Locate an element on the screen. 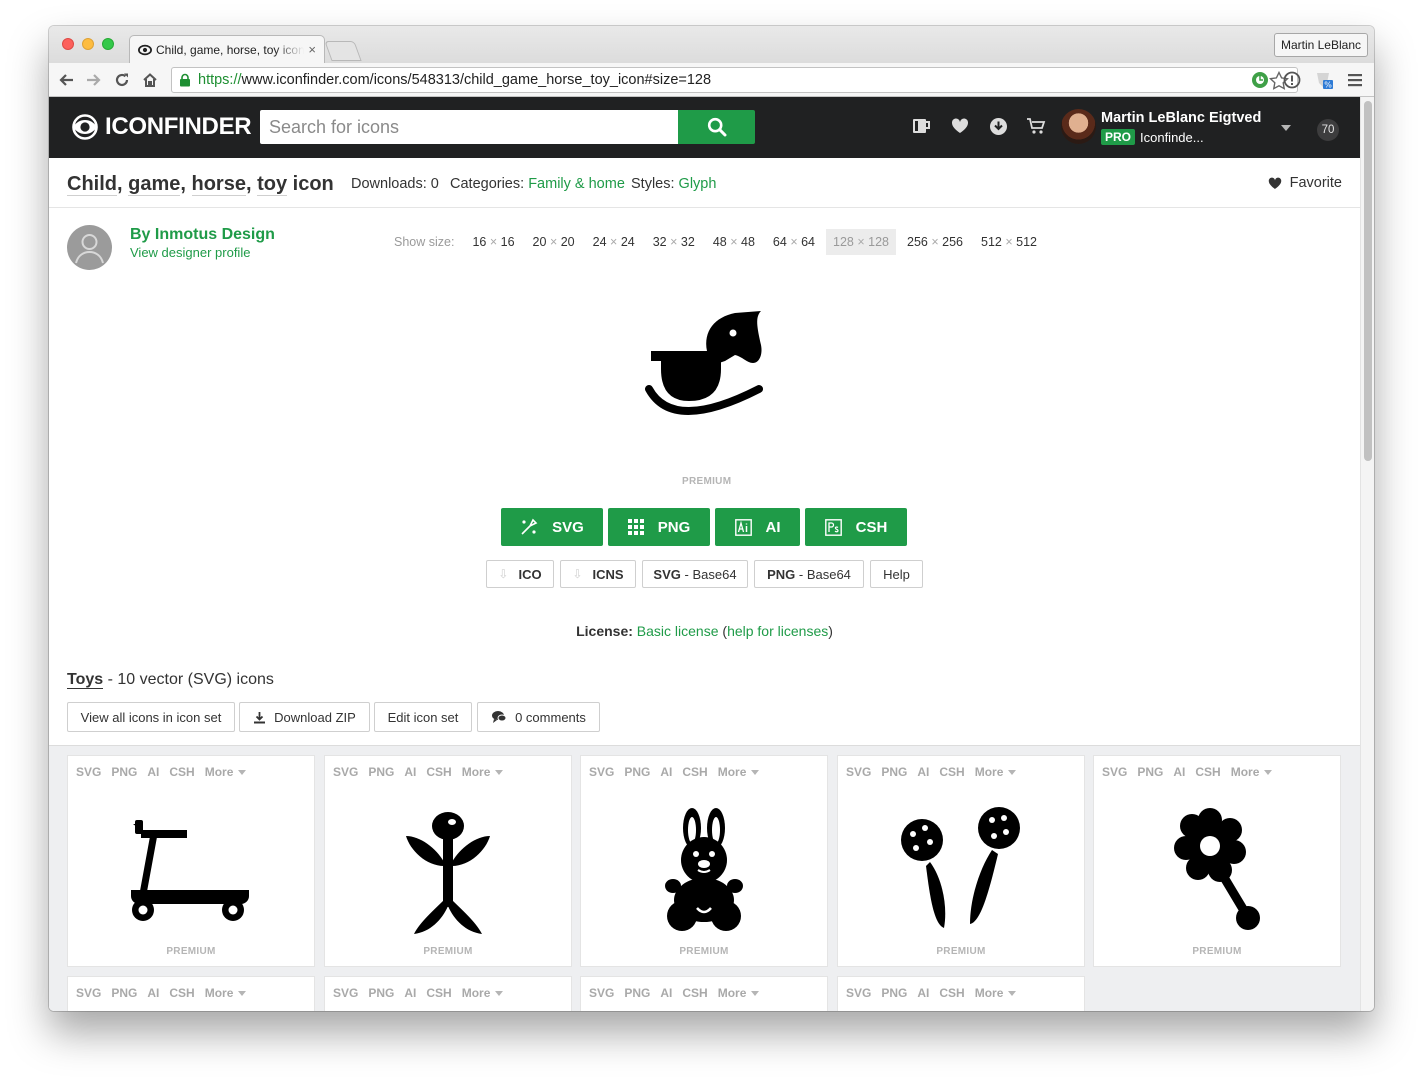 Image resolution: width=1422 pixels, height=1084 pixels. browser-profile-button: Martin LeBlanc is located at coordinates (1320, 45).